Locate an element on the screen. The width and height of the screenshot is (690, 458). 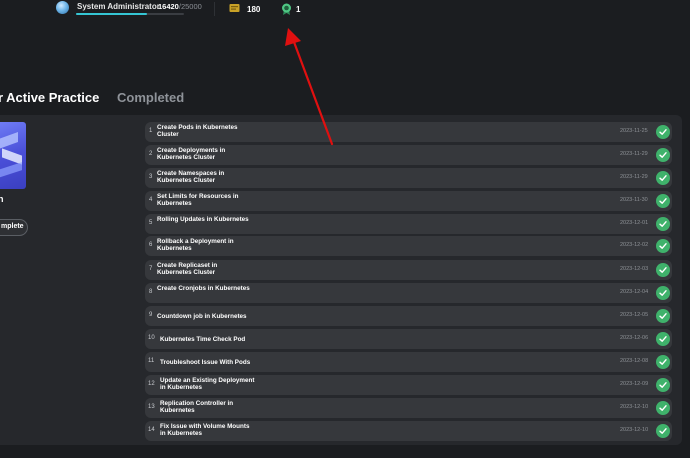
task-number: 6 is located at coordinates (151, 245).